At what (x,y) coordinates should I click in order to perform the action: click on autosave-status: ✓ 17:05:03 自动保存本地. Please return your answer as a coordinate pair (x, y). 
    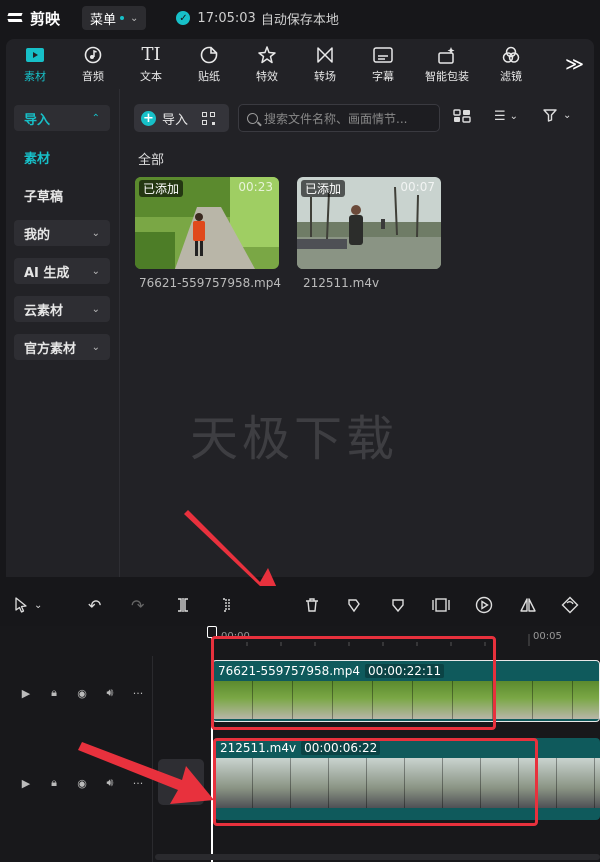
    Looking at the image, I should click on (257, 18).